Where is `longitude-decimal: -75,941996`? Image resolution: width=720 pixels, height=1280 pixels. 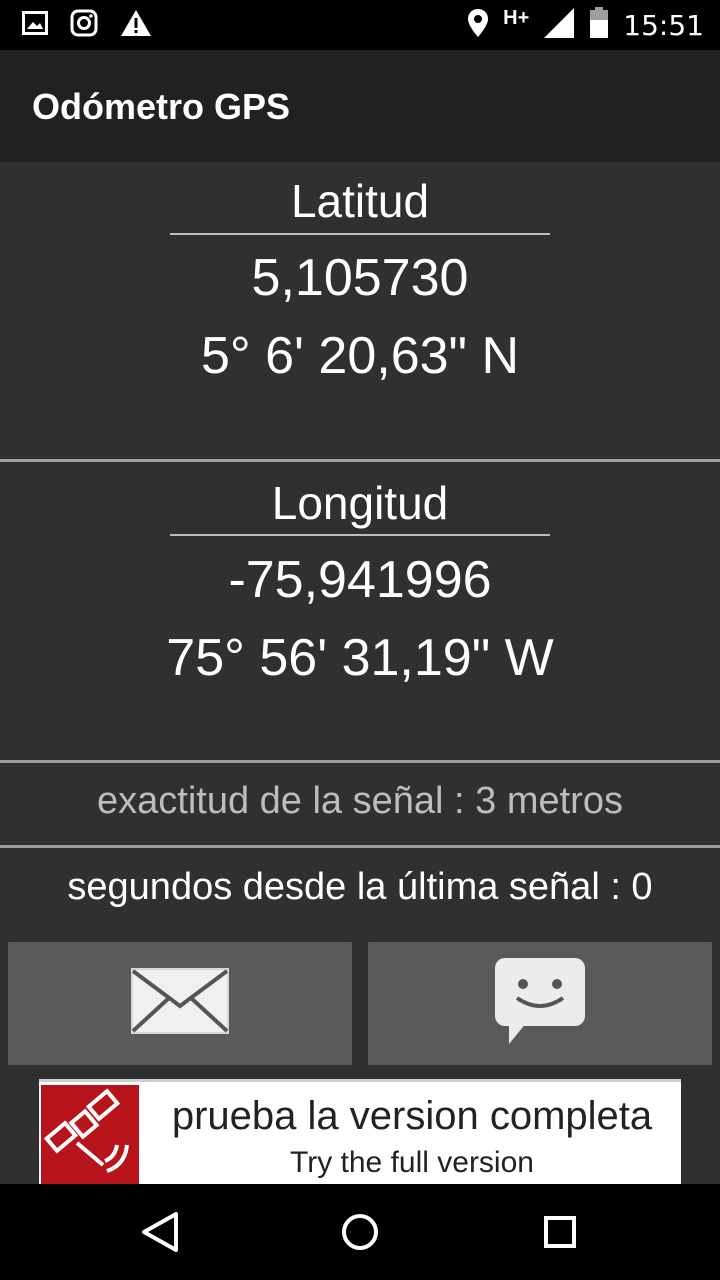
longitude-decimal: -75,941996 is located at coordinates (360, 580).